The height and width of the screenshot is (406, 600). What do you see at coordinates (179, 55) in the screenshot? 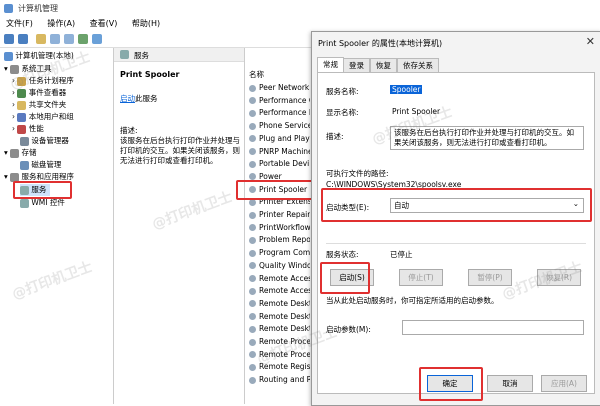
I see `pane-header: 服务` at bounding box center [179, 55].